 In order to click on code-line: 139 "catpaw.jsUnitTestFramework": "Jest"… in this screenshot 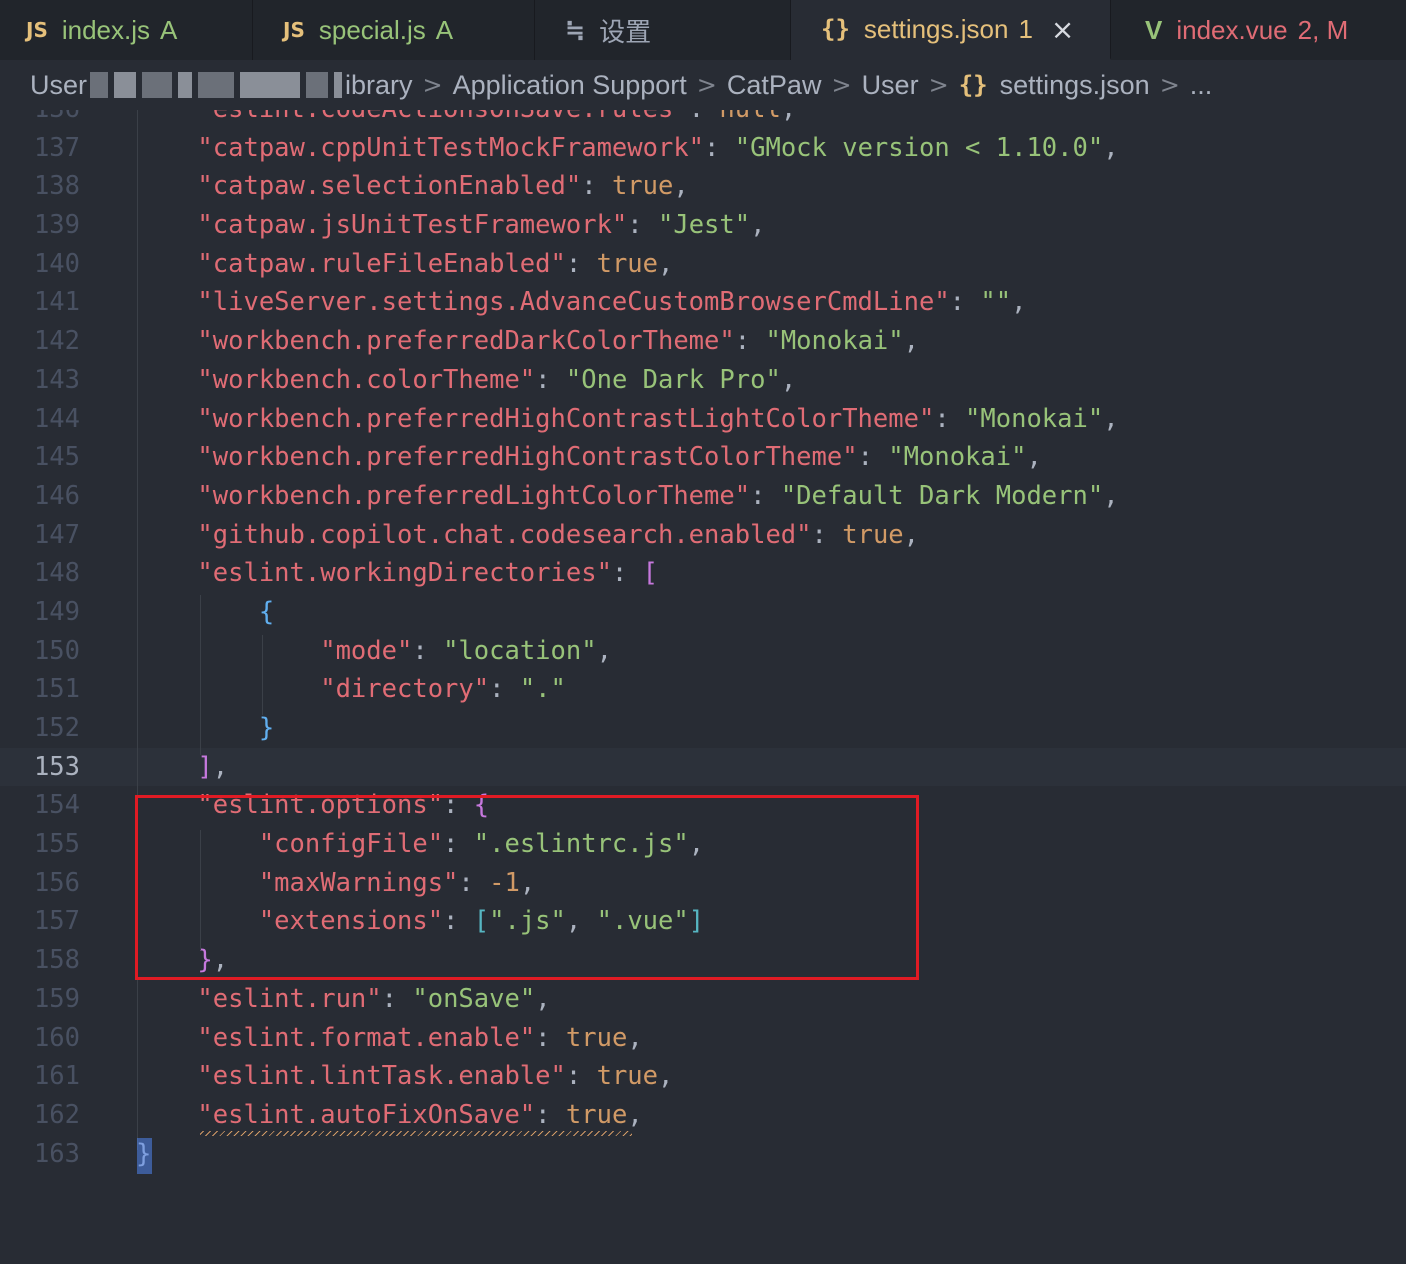, I will do `click(703, 225)`.